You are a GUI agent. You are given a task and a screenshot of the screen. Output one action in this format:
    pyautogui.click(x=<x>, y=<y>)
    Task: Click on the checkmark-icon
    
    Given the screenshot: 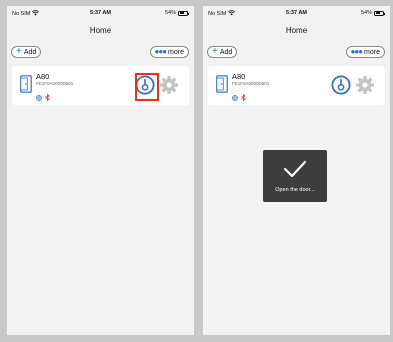 What is the action you would take?
    pyautogui.click(x=295, y=169)
    